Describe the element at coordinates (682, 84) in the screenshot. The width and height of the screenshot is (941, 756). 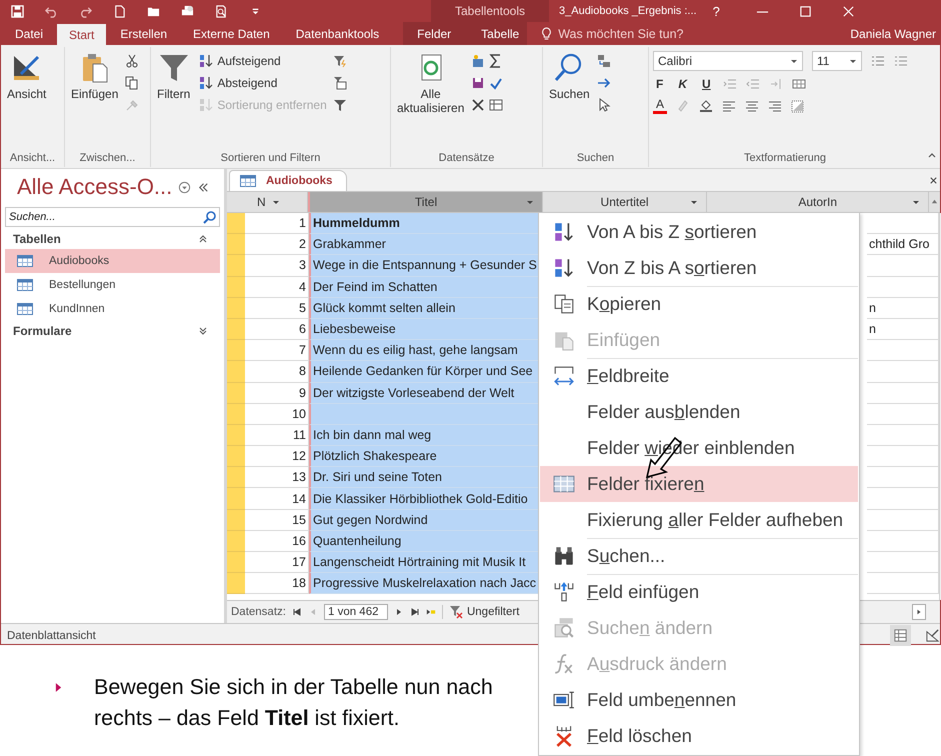
I see `format-button: K` at that location.